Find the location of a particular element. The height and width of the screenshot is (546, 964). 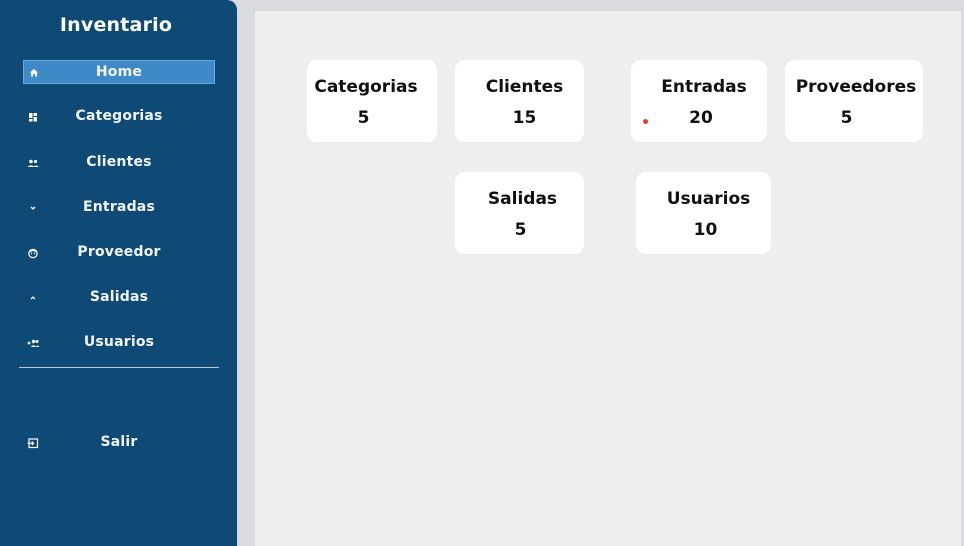

card-title: Salidas is located at coordinates (522, 199).